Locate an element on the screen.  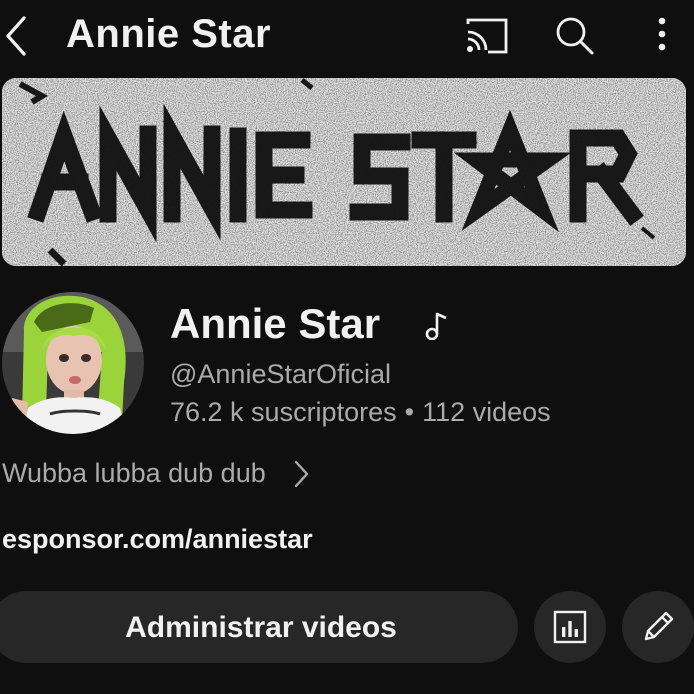
cast-icon is located at coordinates (487, 36).